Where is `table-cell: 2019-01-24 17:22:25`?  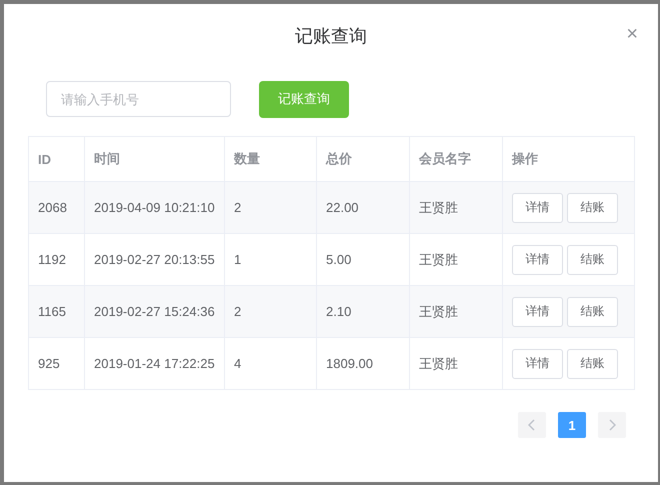
table-cell: 2019-01-24 17:22:25 is located at coordinates (154, 363).